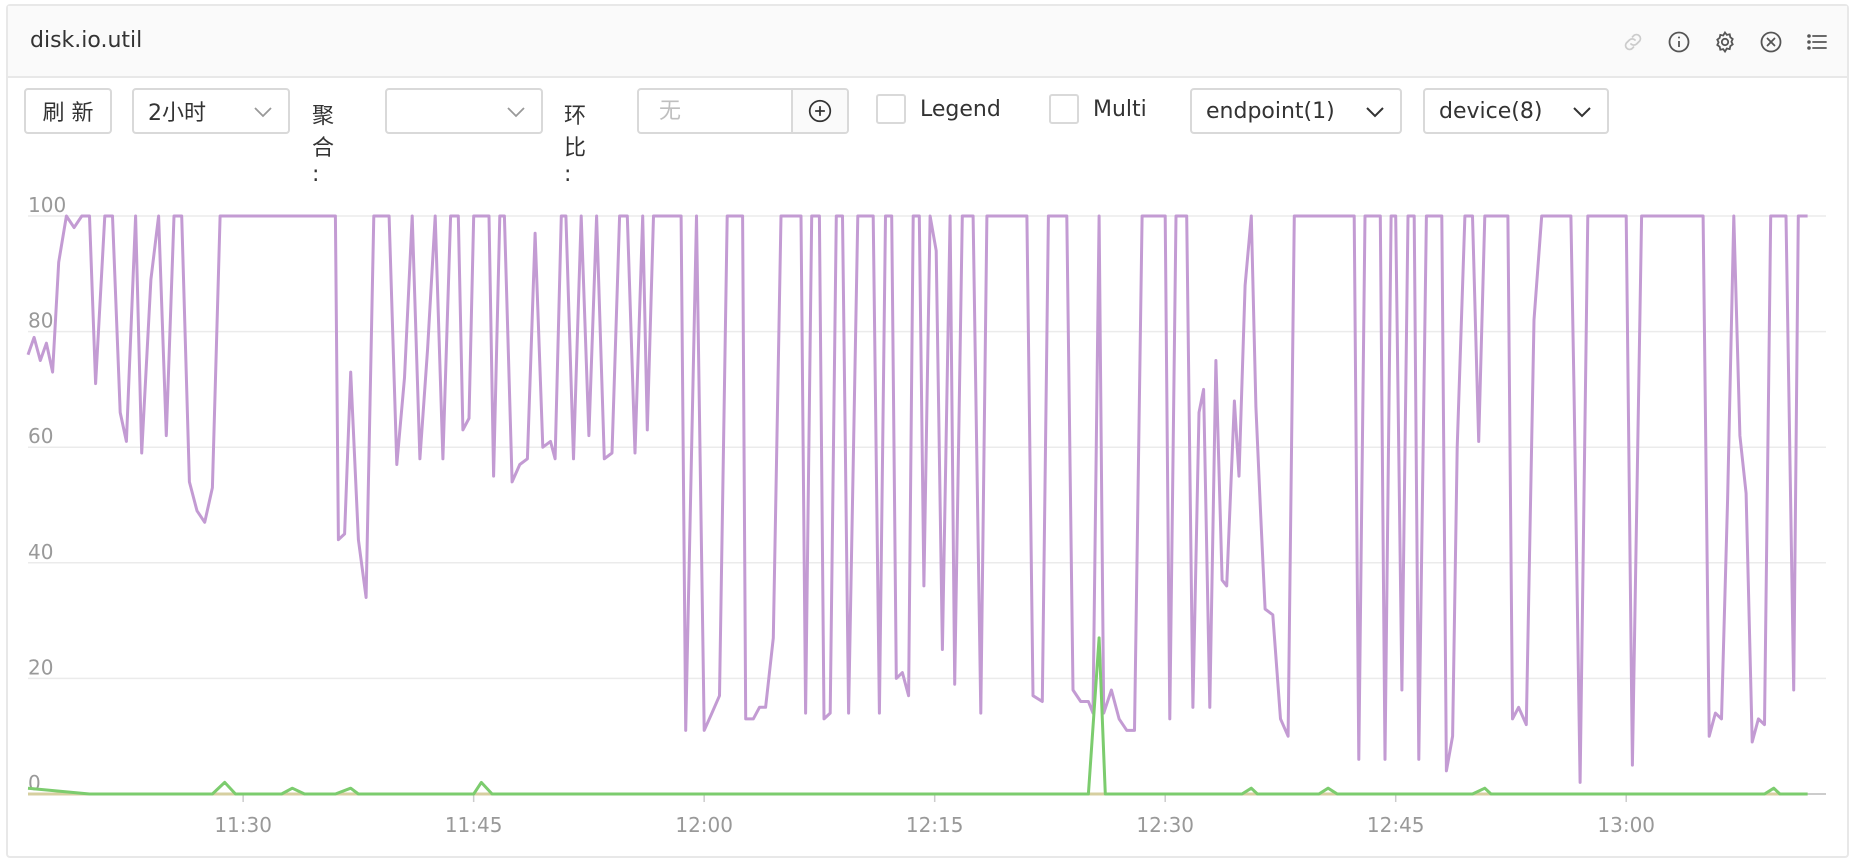 This screenshot has width=1856, height=868. What do you see at coordinates (474, 825) in the screenshot?
I see `x-tick-label: 11:45` at bounding box center [474, 825].